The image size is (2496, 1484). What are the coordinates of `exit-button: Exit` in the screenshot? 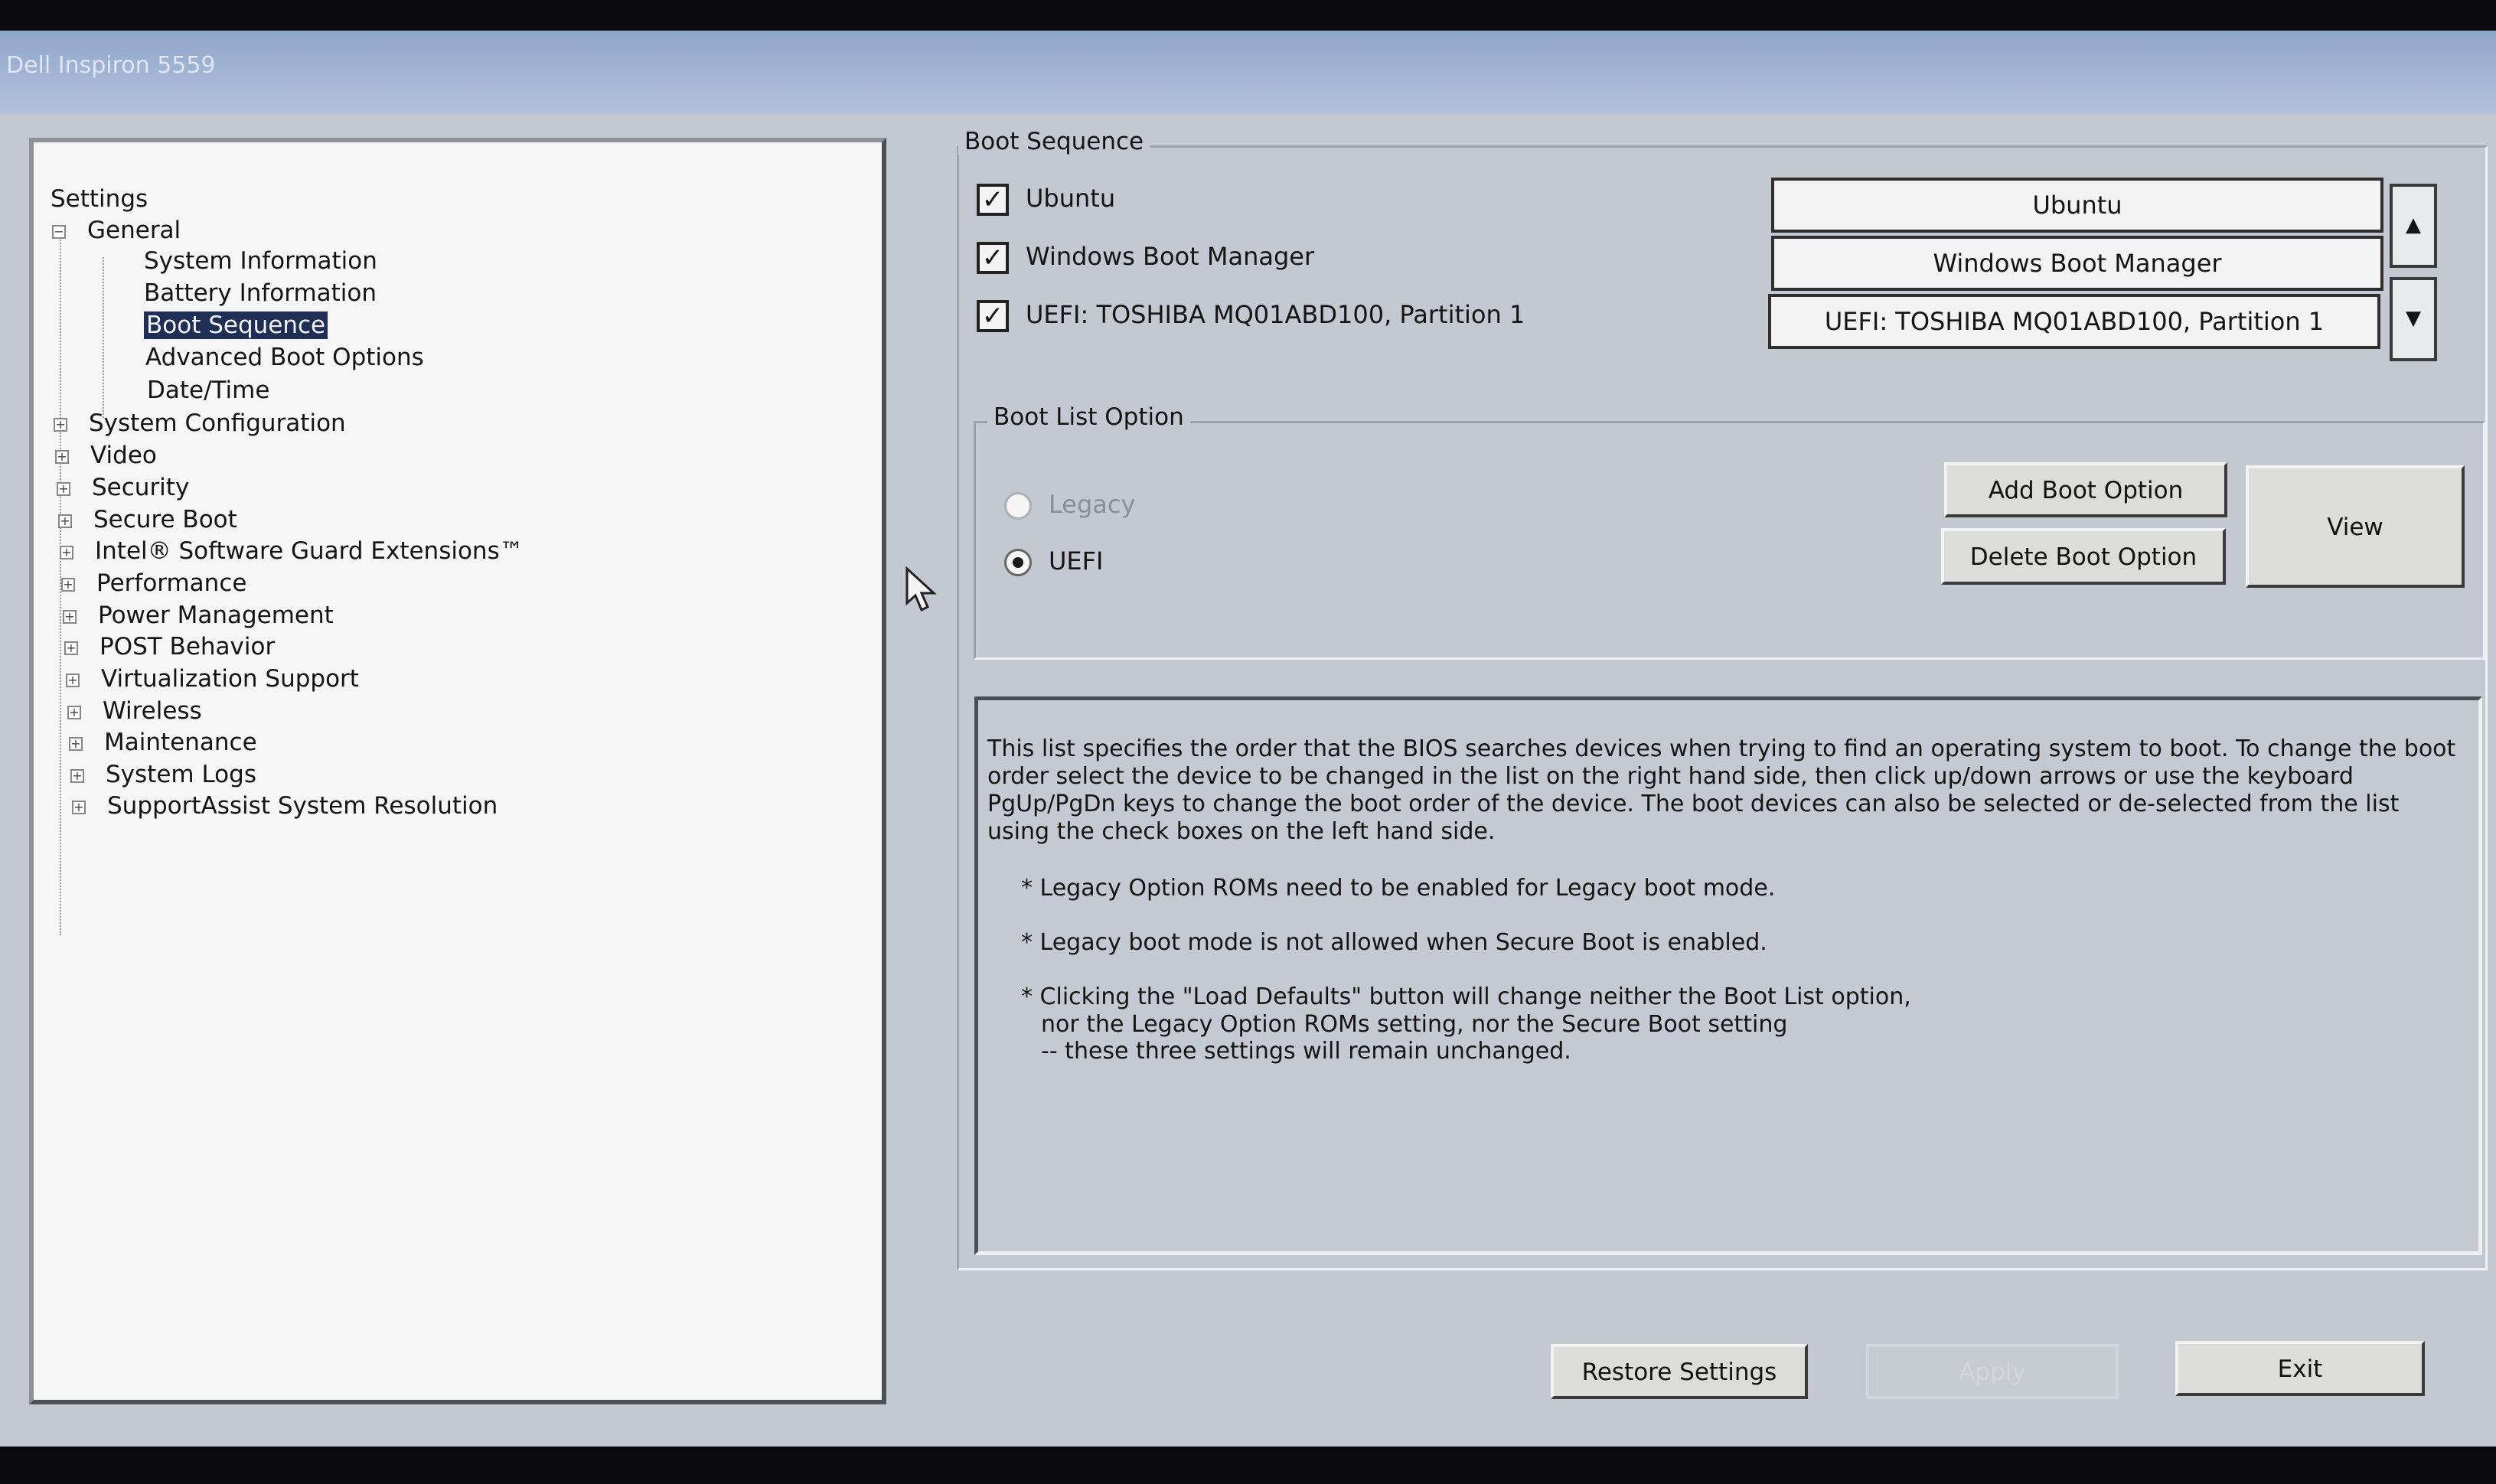 It's located at (2300, 1368).